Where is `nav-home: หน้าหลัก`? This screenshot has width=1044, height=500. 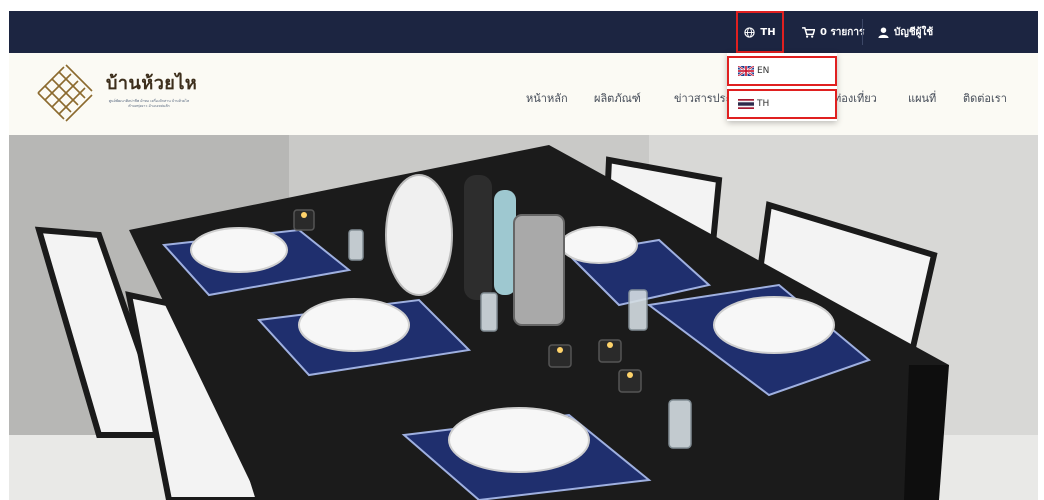 nav-home: หน้าหลัก is located at coordinates (547, 98).